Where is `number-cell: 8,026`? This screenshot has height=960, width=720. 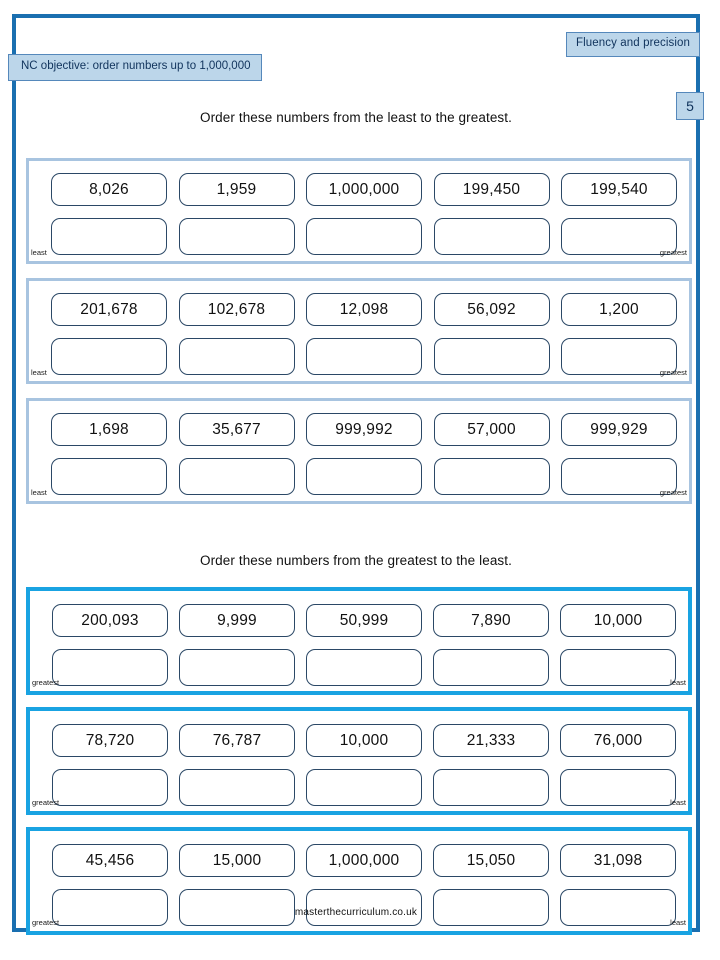 number-cell: 8,026 is located at coordinates (109, 189).